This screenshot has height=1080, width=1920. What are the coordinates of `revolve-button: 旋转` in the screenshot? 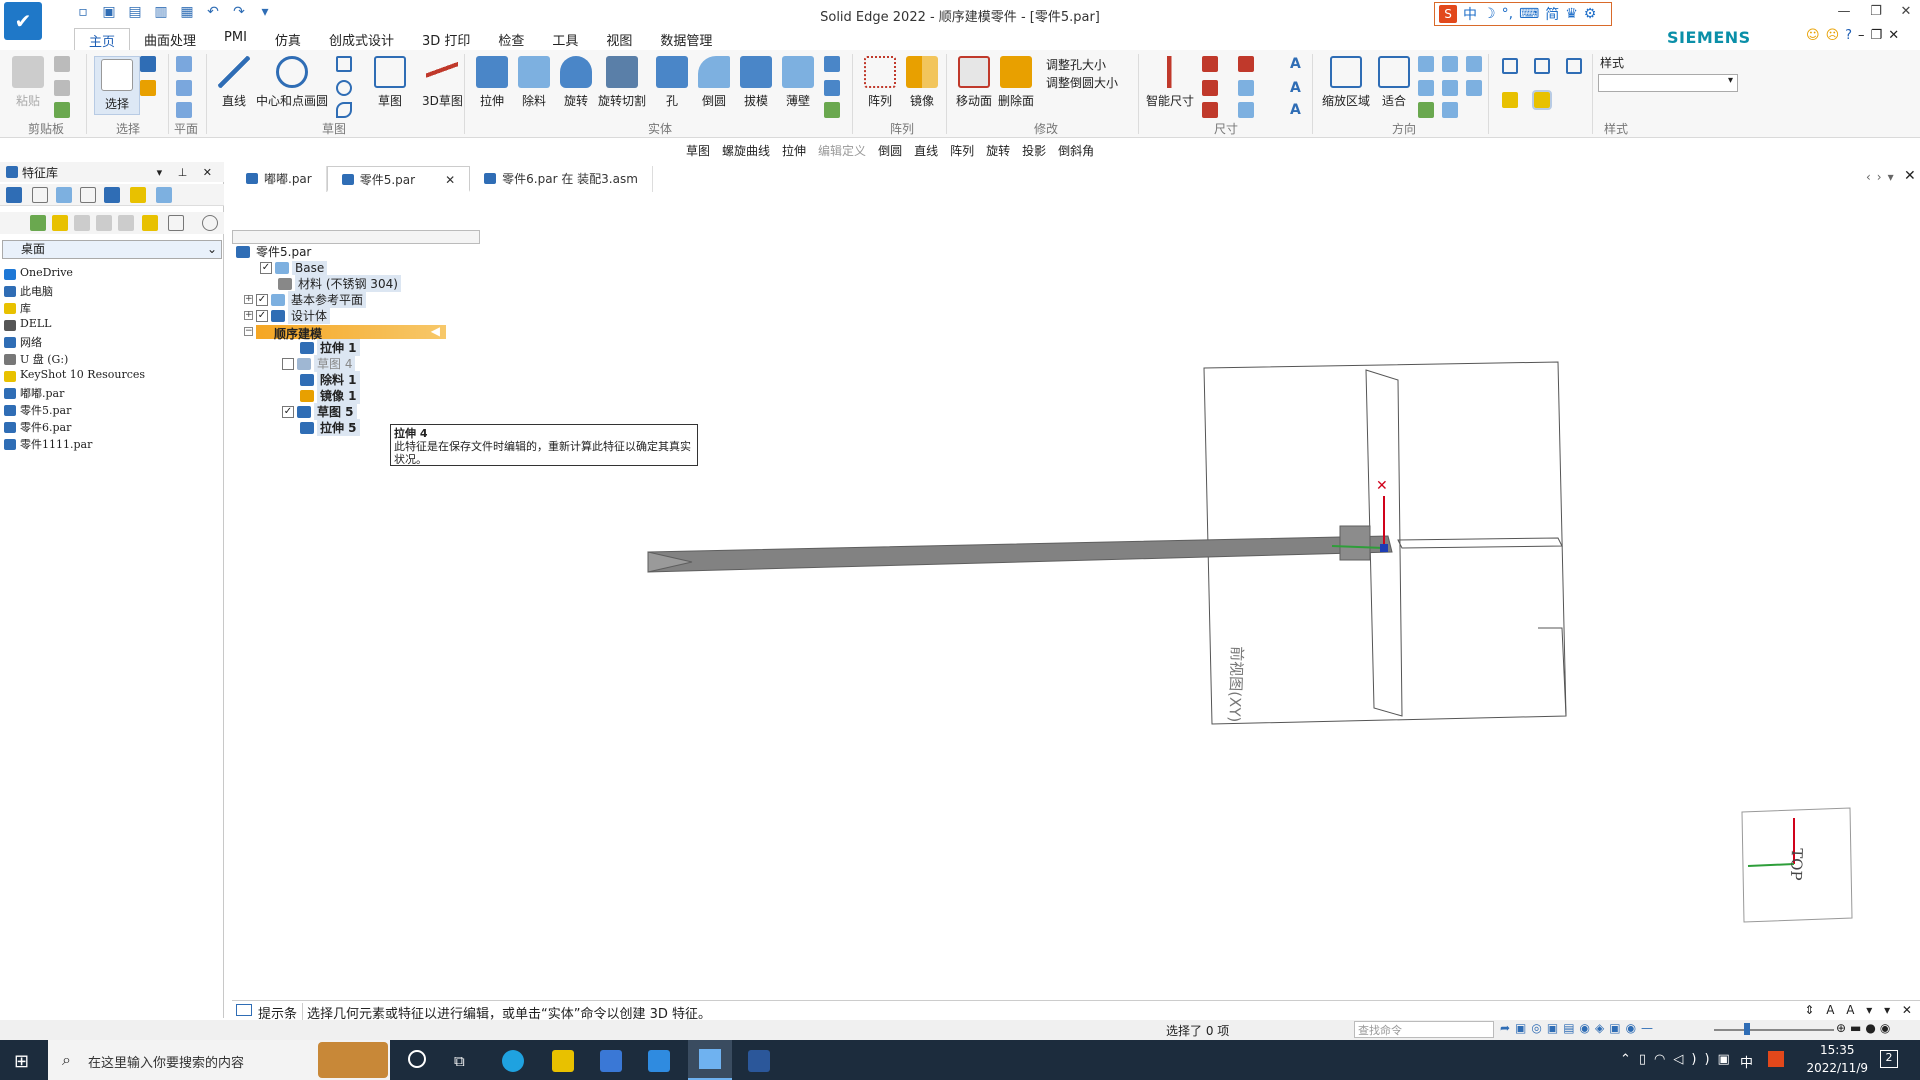 It's located at (576, 82).